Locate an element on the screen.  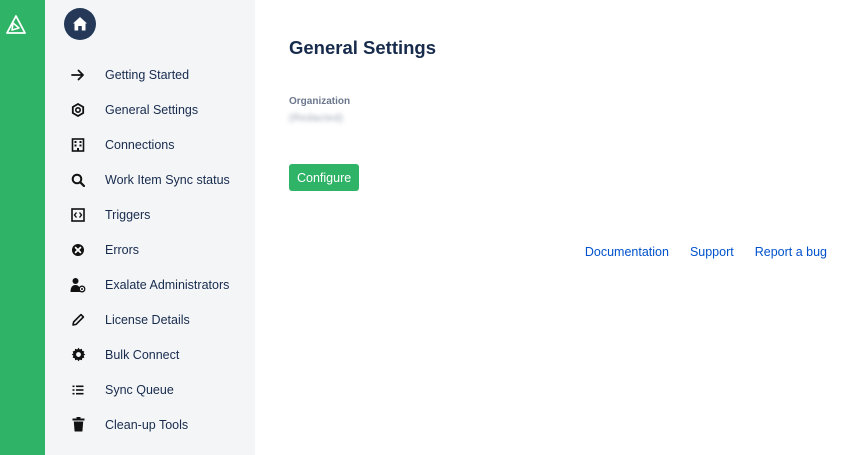
sidebar-item-label: Errors is located at coordinates (122, 249).